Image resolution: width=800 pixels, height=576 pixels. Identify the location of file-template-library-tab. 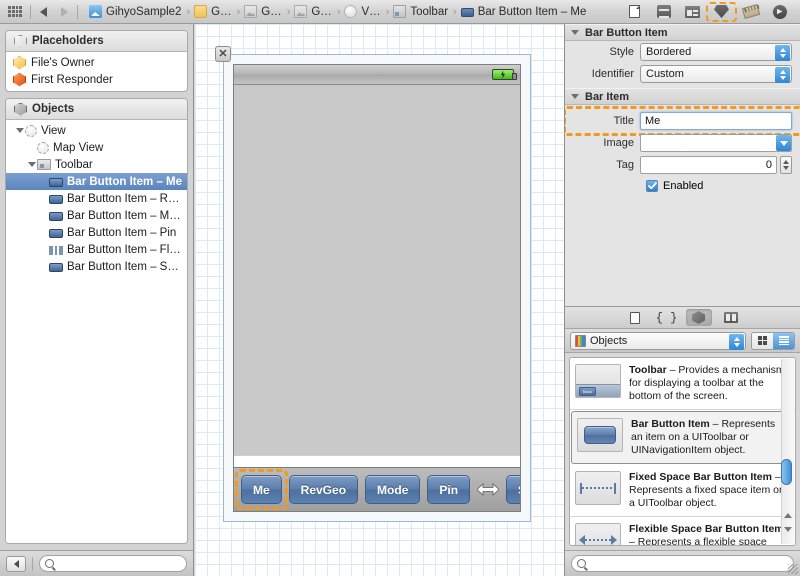
(635, 317).